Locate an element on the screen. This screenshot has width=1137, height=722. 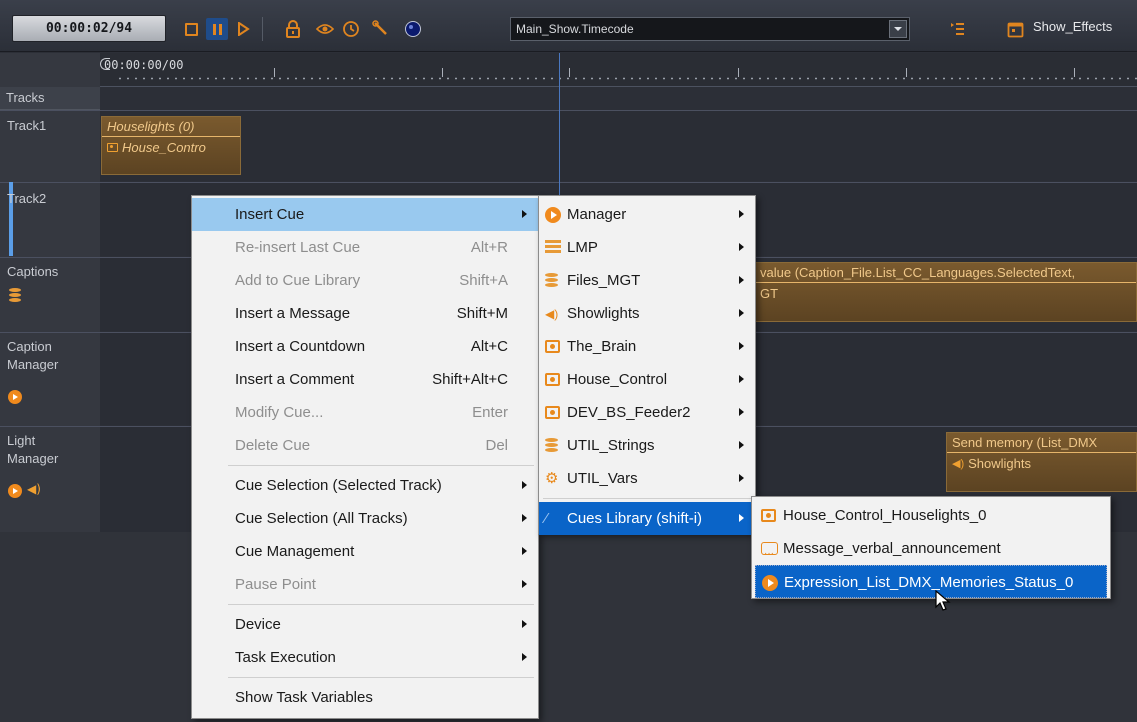
menu-item-insert-a-comment: Insert a Comment Shift+Alt+C is located at coordinates (365, 379).